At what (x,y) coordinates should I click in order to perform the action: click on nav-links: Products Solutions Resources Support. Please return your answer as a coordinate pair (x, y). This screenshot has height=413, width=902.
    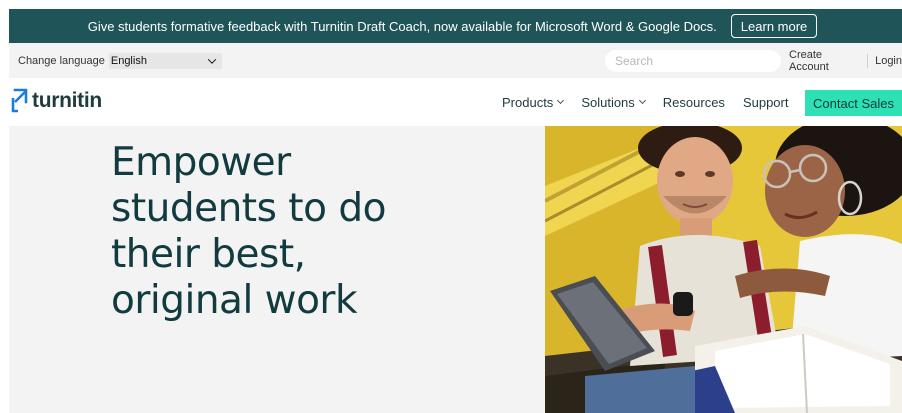
    Looking at the image, I should click on (654, 102).